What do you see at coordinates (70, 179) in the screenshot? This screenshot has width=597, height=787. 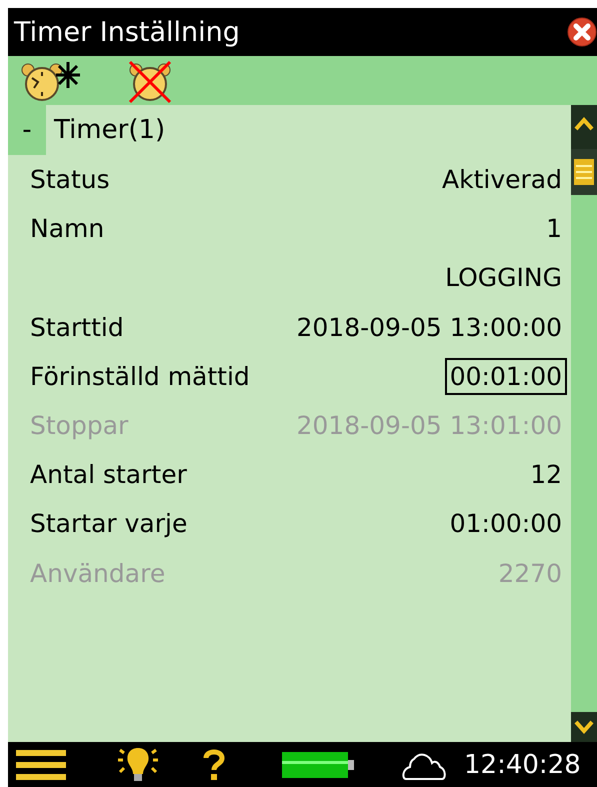 I see `field-label: Status` at bounding box center [70, 179].